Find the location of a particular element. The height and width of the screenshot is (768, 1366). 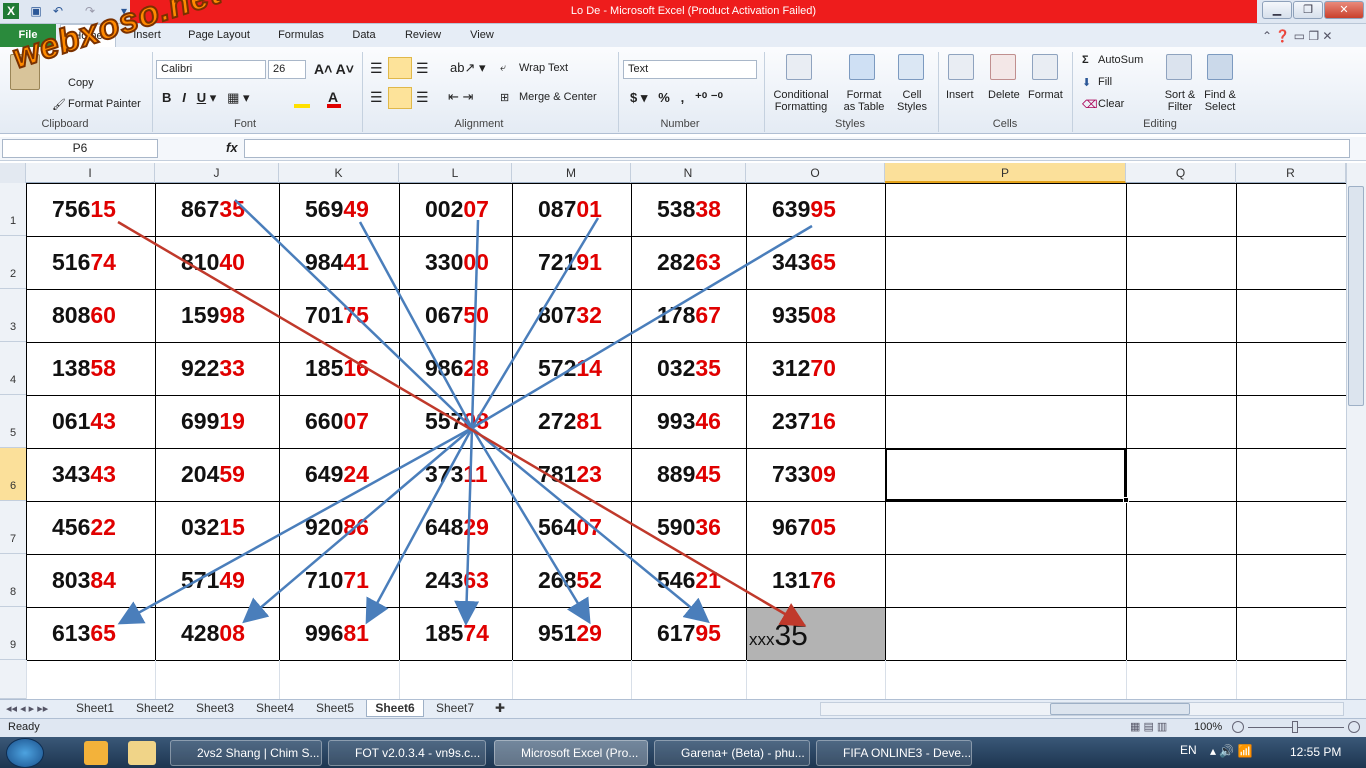

zoom-in-icon is located at coordinates (1354, 727).